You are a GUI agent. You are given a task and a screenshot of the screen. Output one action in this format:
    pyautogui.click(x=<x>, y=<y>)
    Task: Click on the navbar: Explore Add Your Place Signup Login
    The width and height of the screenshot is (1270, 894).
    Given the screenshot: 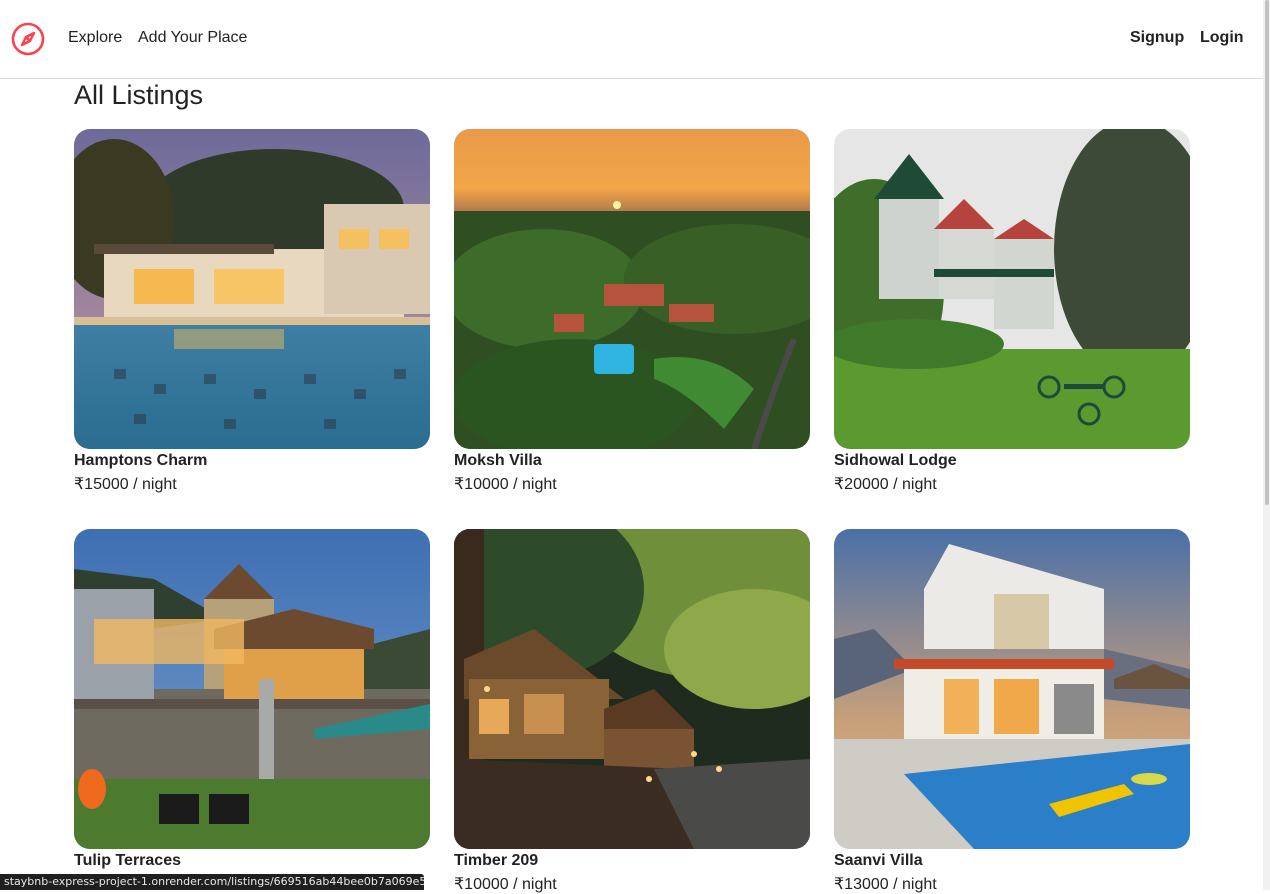 What is the action you would take?
    pyautogui.click(x=631, y=39)
    